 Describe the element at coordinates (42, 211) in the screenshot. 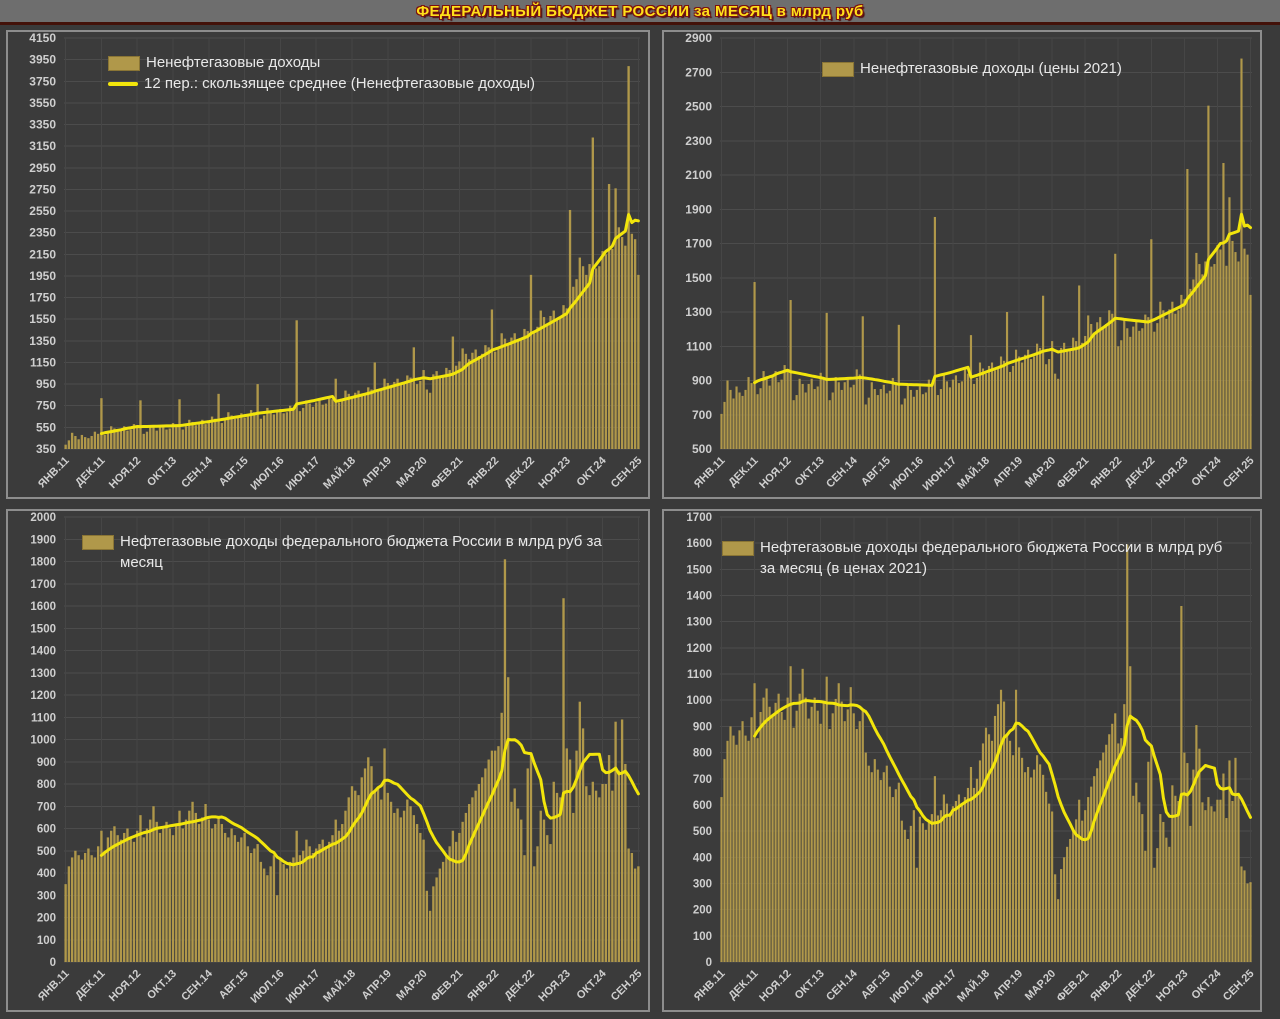

I see `svg-text: 2550` at that location.